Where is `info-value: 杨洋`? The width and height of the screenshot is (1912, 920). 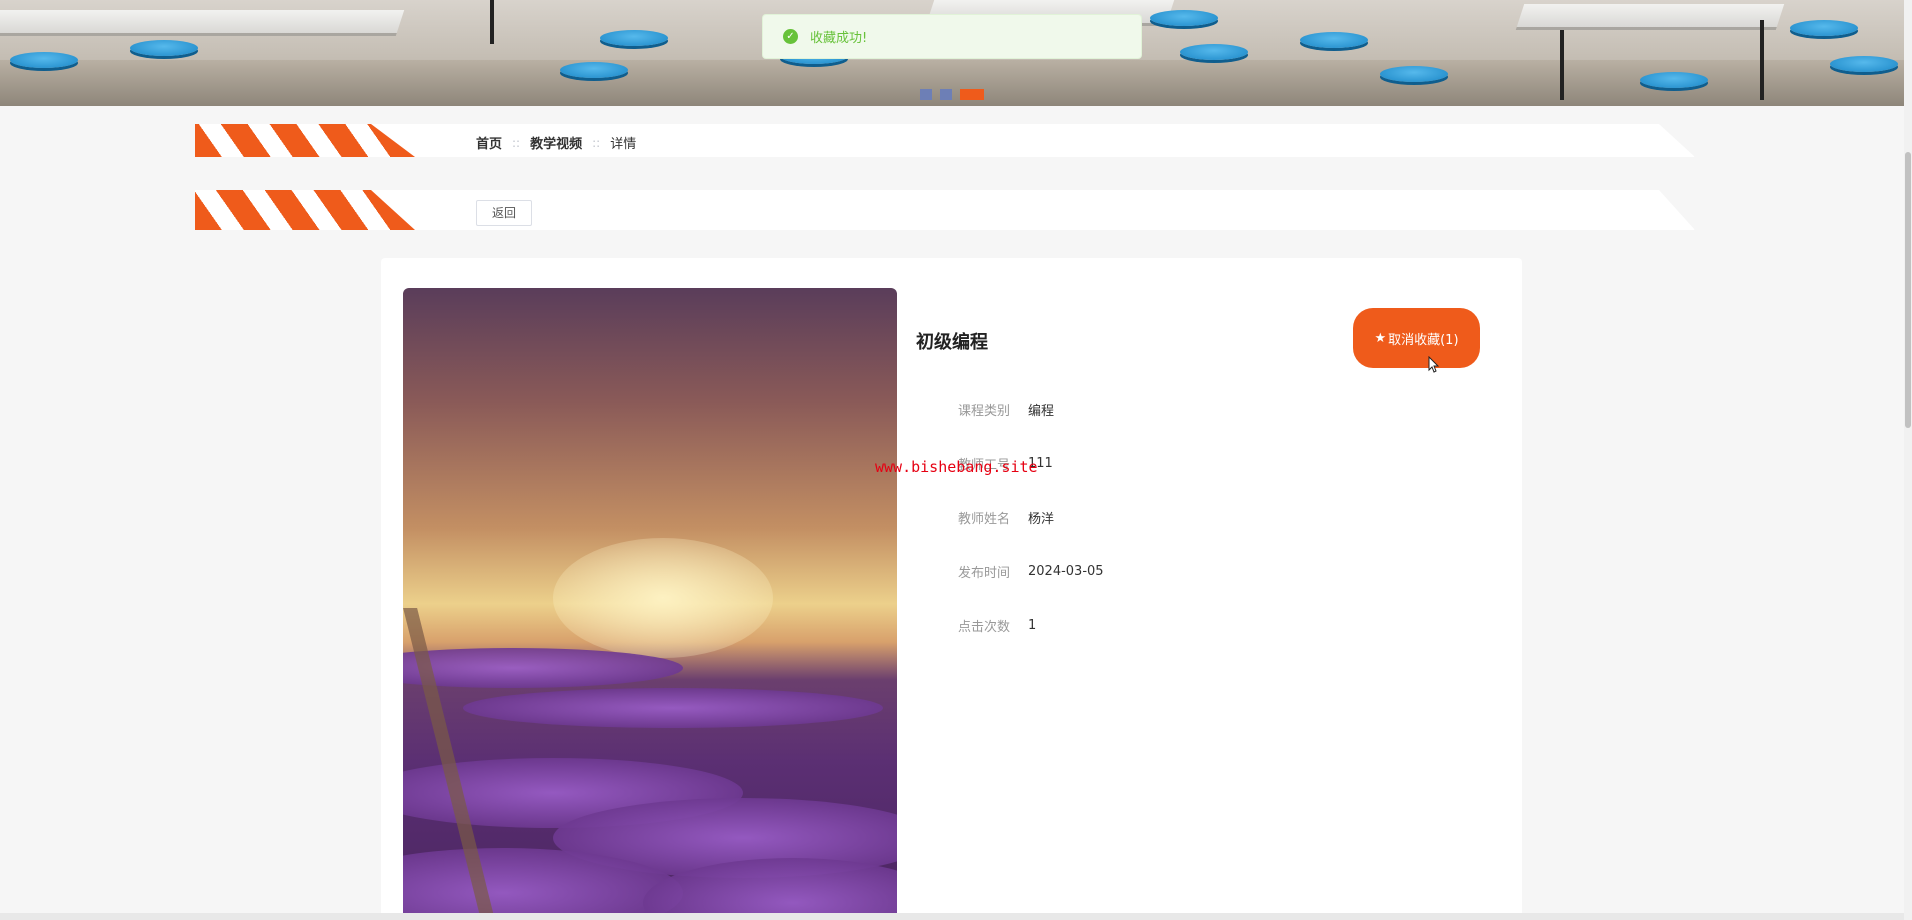
info-value: 杨洋 is located at coordinates (1041, 519).